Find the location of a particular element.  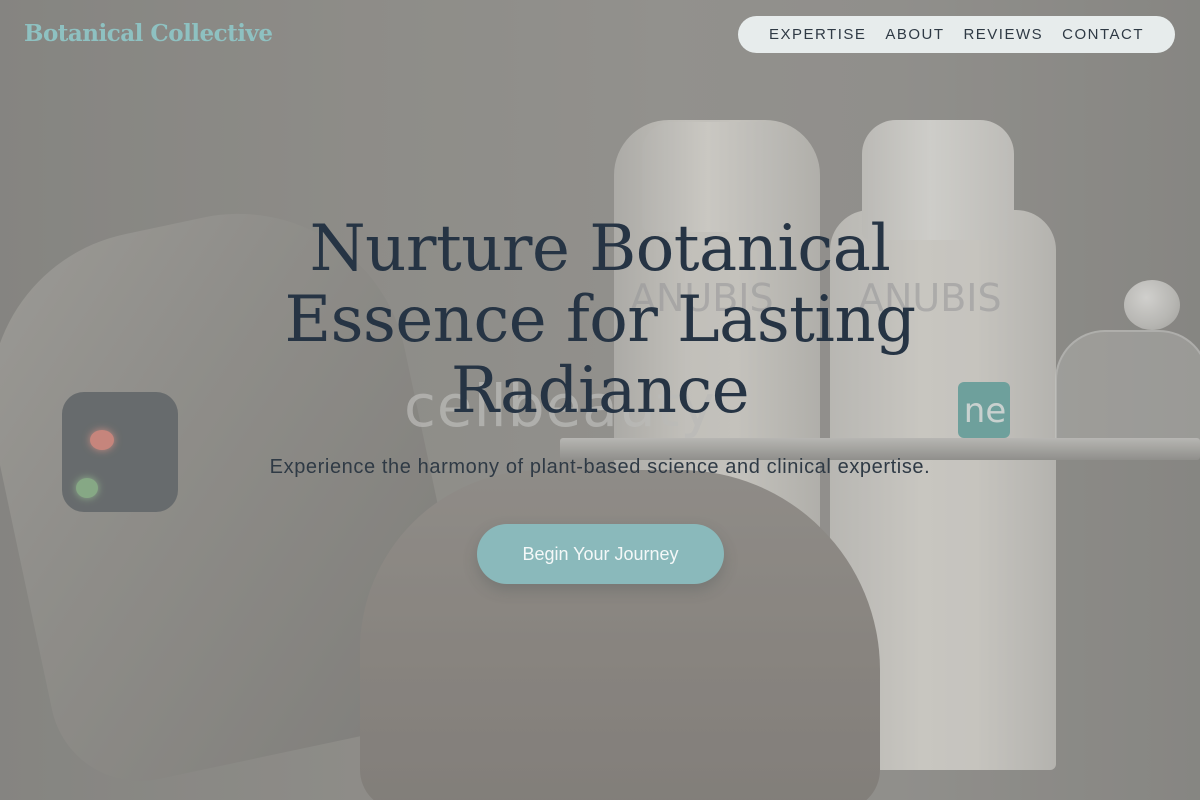

headline-line-2: Essence for Lasting is located at coordinates (600, 320).